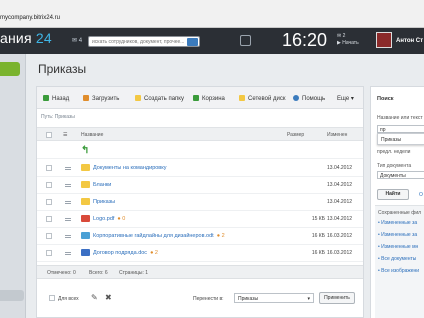 Image resolution: width=424 pixels, height=318 pixels. Describe the element at coordinates (200, 219) in the screenshot. I see `table-row: Logo.pdf ● 0 15 КБ 13.04.2012` at that location.